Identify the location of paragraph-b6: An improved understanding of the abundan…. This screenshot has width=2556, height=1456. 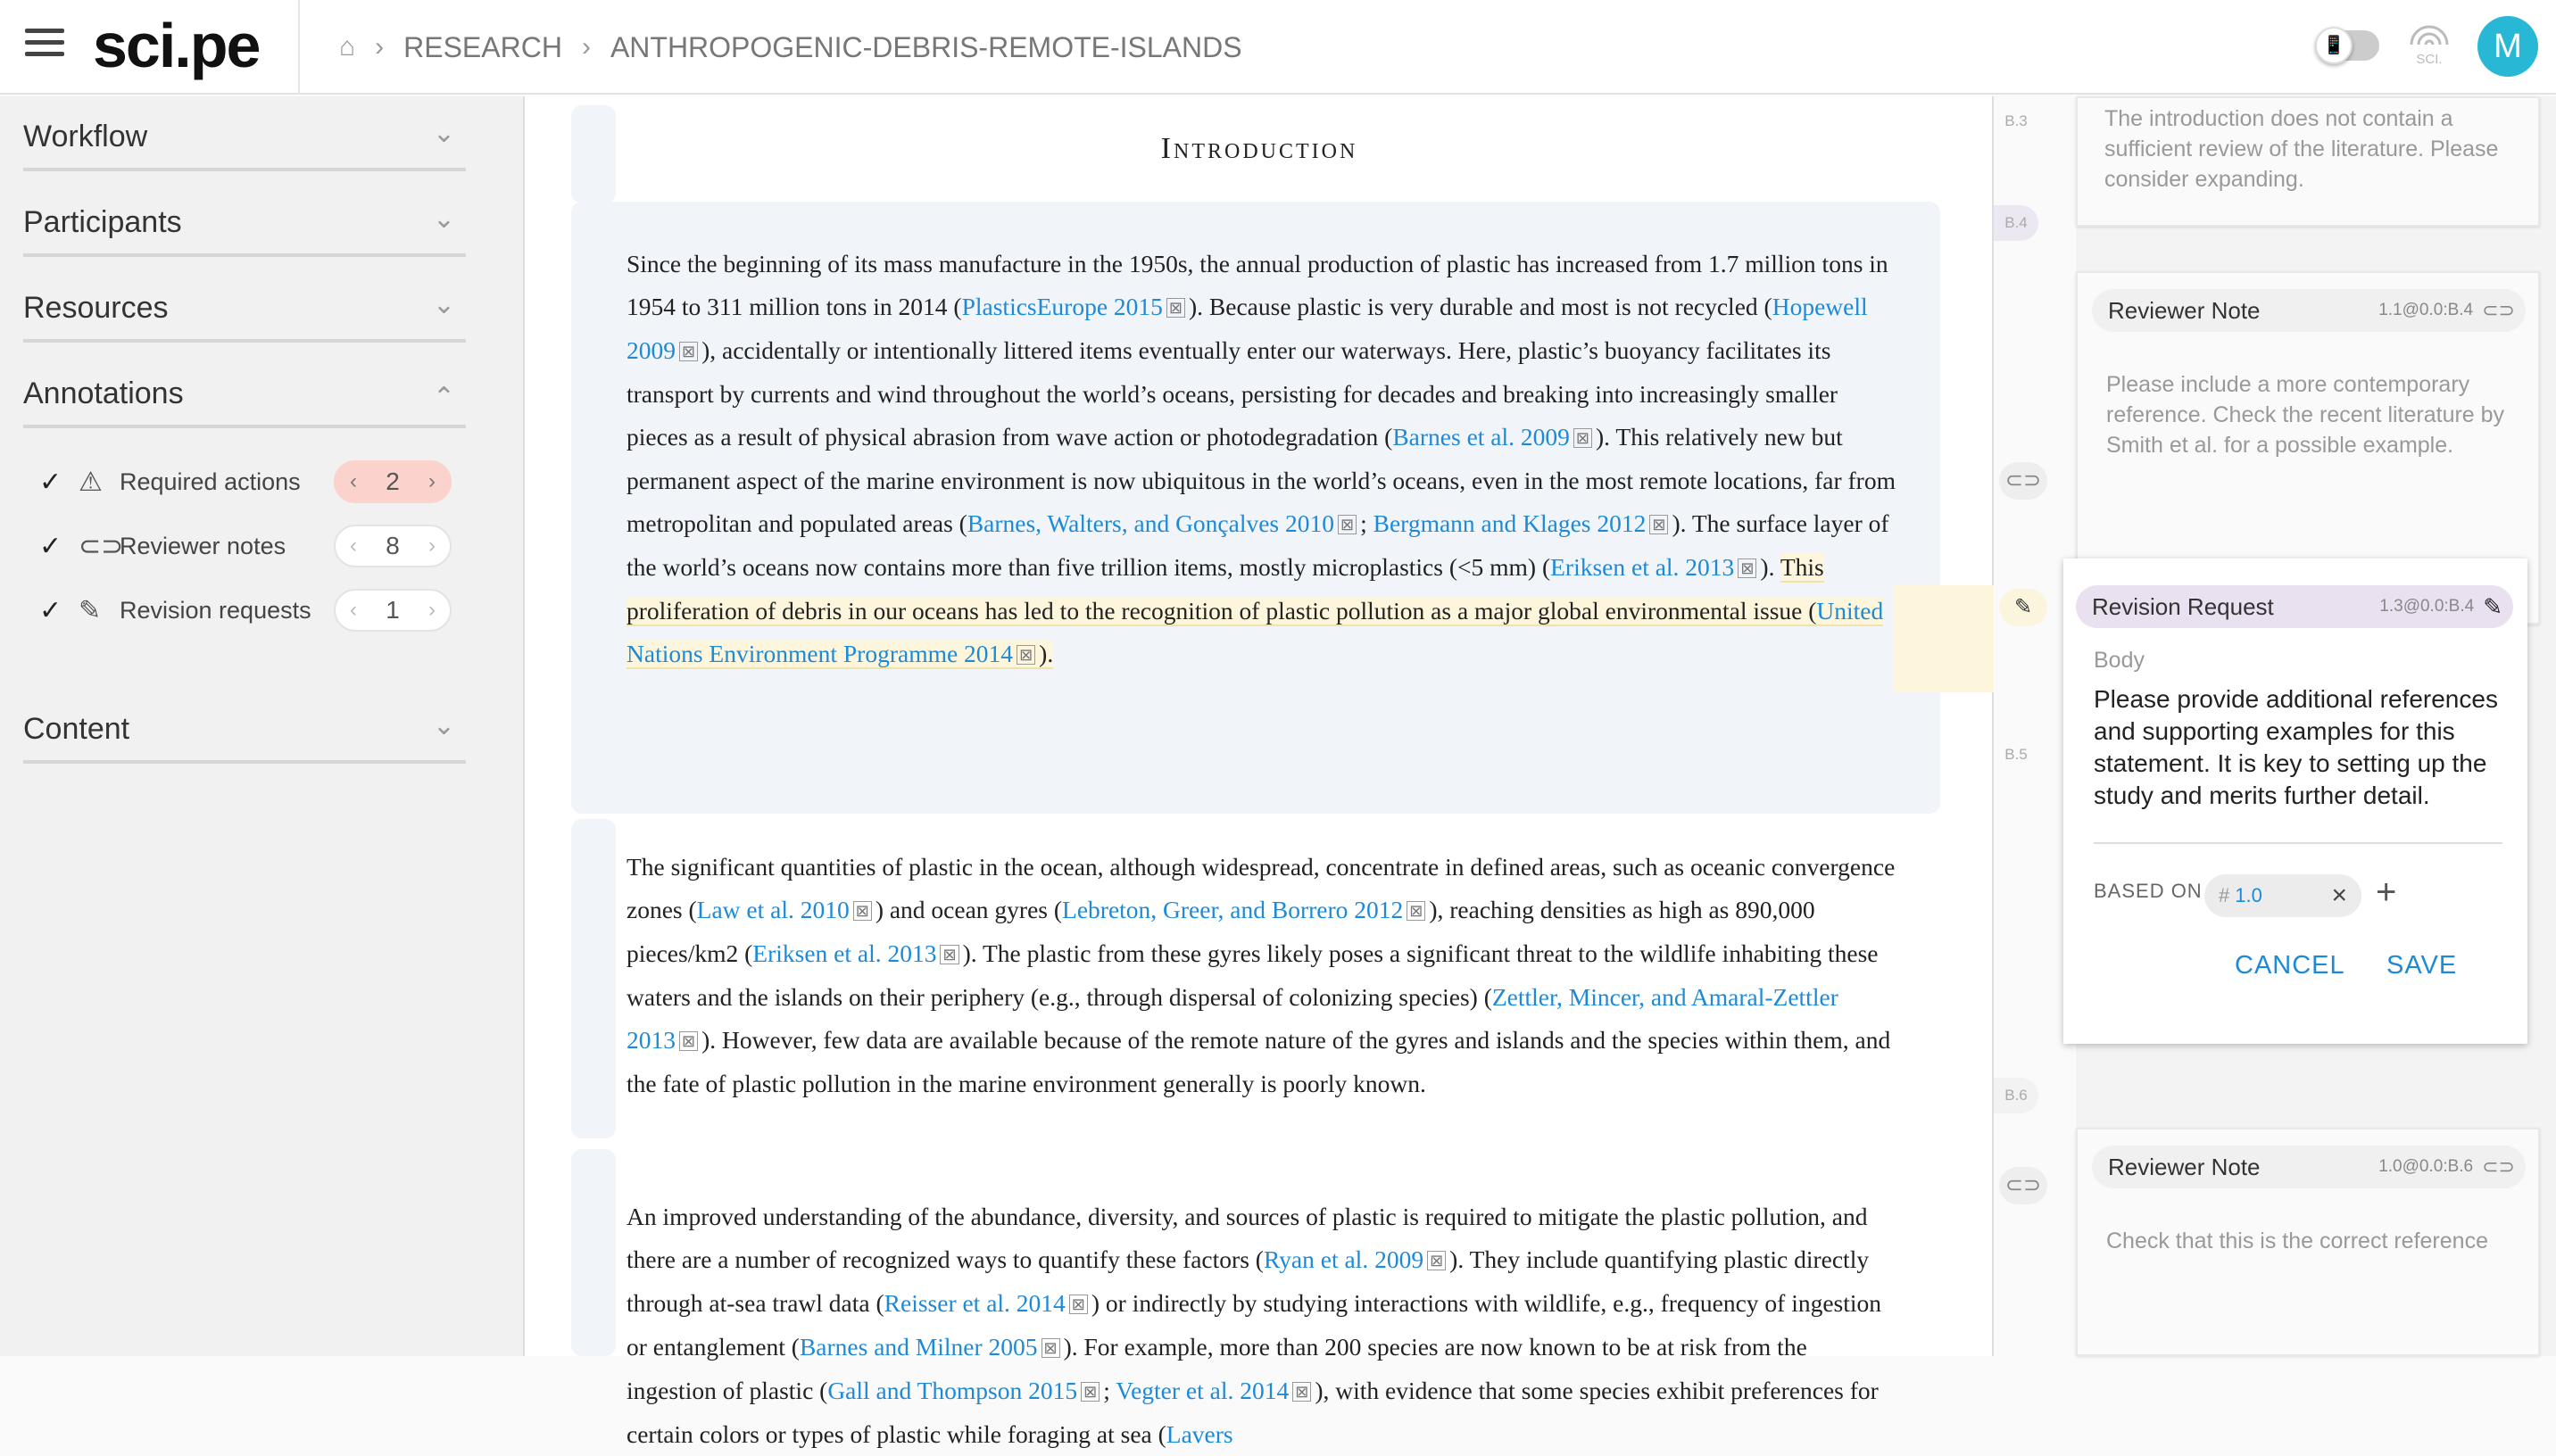
(1265, 1326).